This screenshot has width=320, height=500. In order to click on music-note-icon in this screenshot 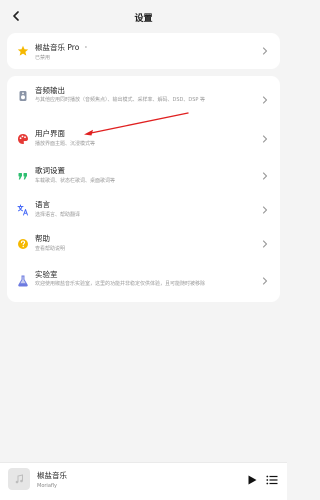, I will do `click(19, 479)`.